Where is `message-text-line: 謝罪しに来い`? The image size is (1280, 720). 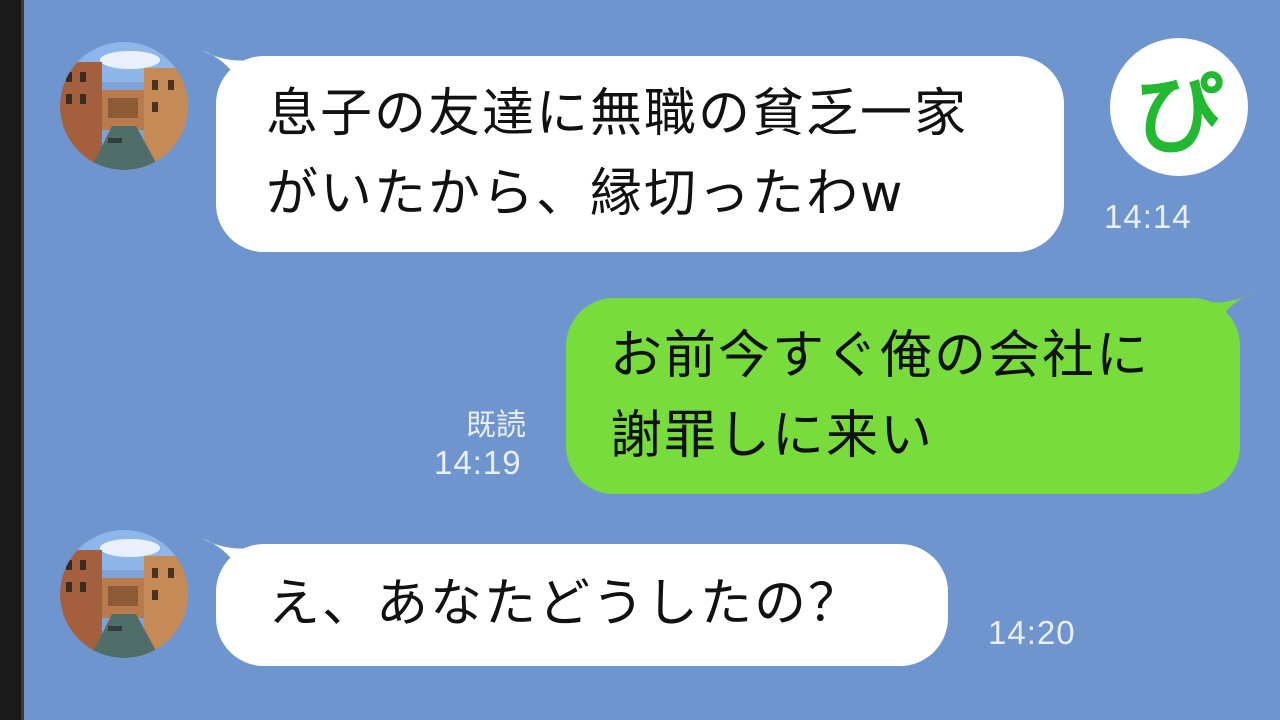 message-text-line: 謝罪しに来い is located at coordinates (772, 436).